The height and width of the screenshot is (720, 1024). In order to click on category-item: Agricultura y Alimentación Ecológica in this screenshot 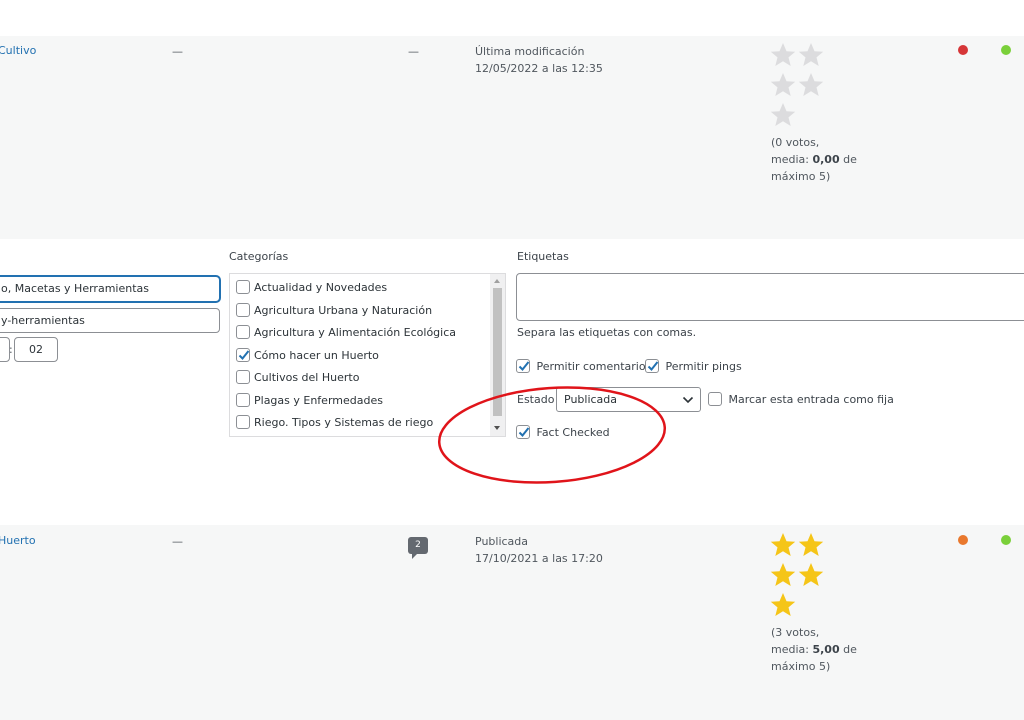, I will do `click(346, 333)`.